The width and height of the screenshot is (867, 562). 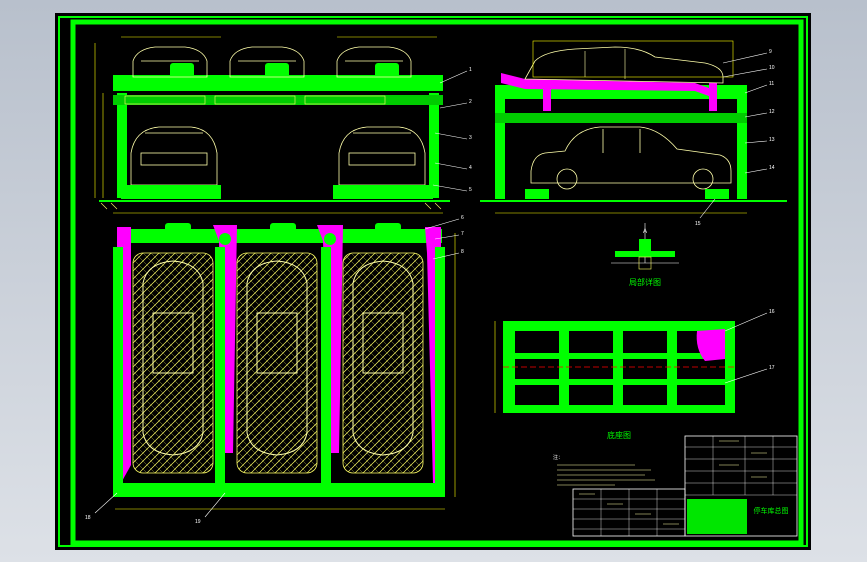 What do you see at coordinates (279, 490) in the screenshot?
I see `plan-bottom-beam` at bounding box center [279, 490].